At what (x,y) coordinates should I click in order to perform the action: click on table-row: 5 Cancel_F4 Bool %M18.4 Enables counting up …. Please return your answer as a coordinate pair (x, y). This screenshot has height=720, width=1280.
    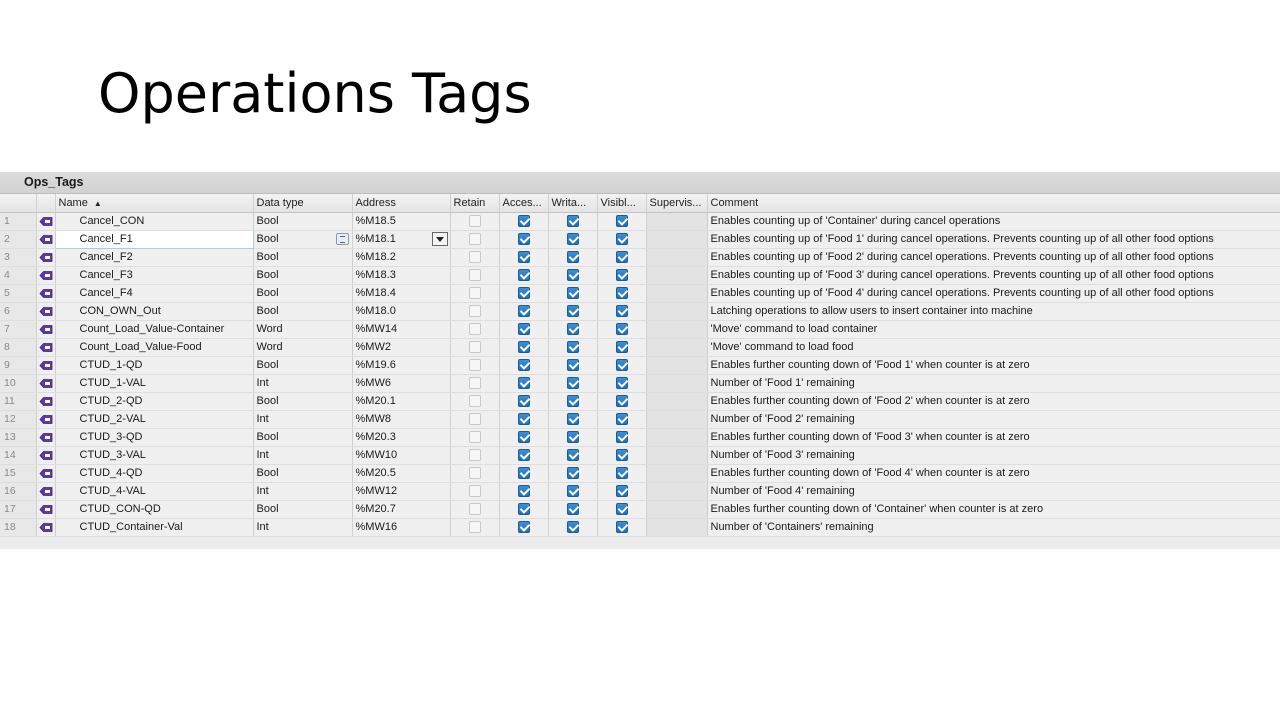
    Looking at the image, I should click on (640, 293).